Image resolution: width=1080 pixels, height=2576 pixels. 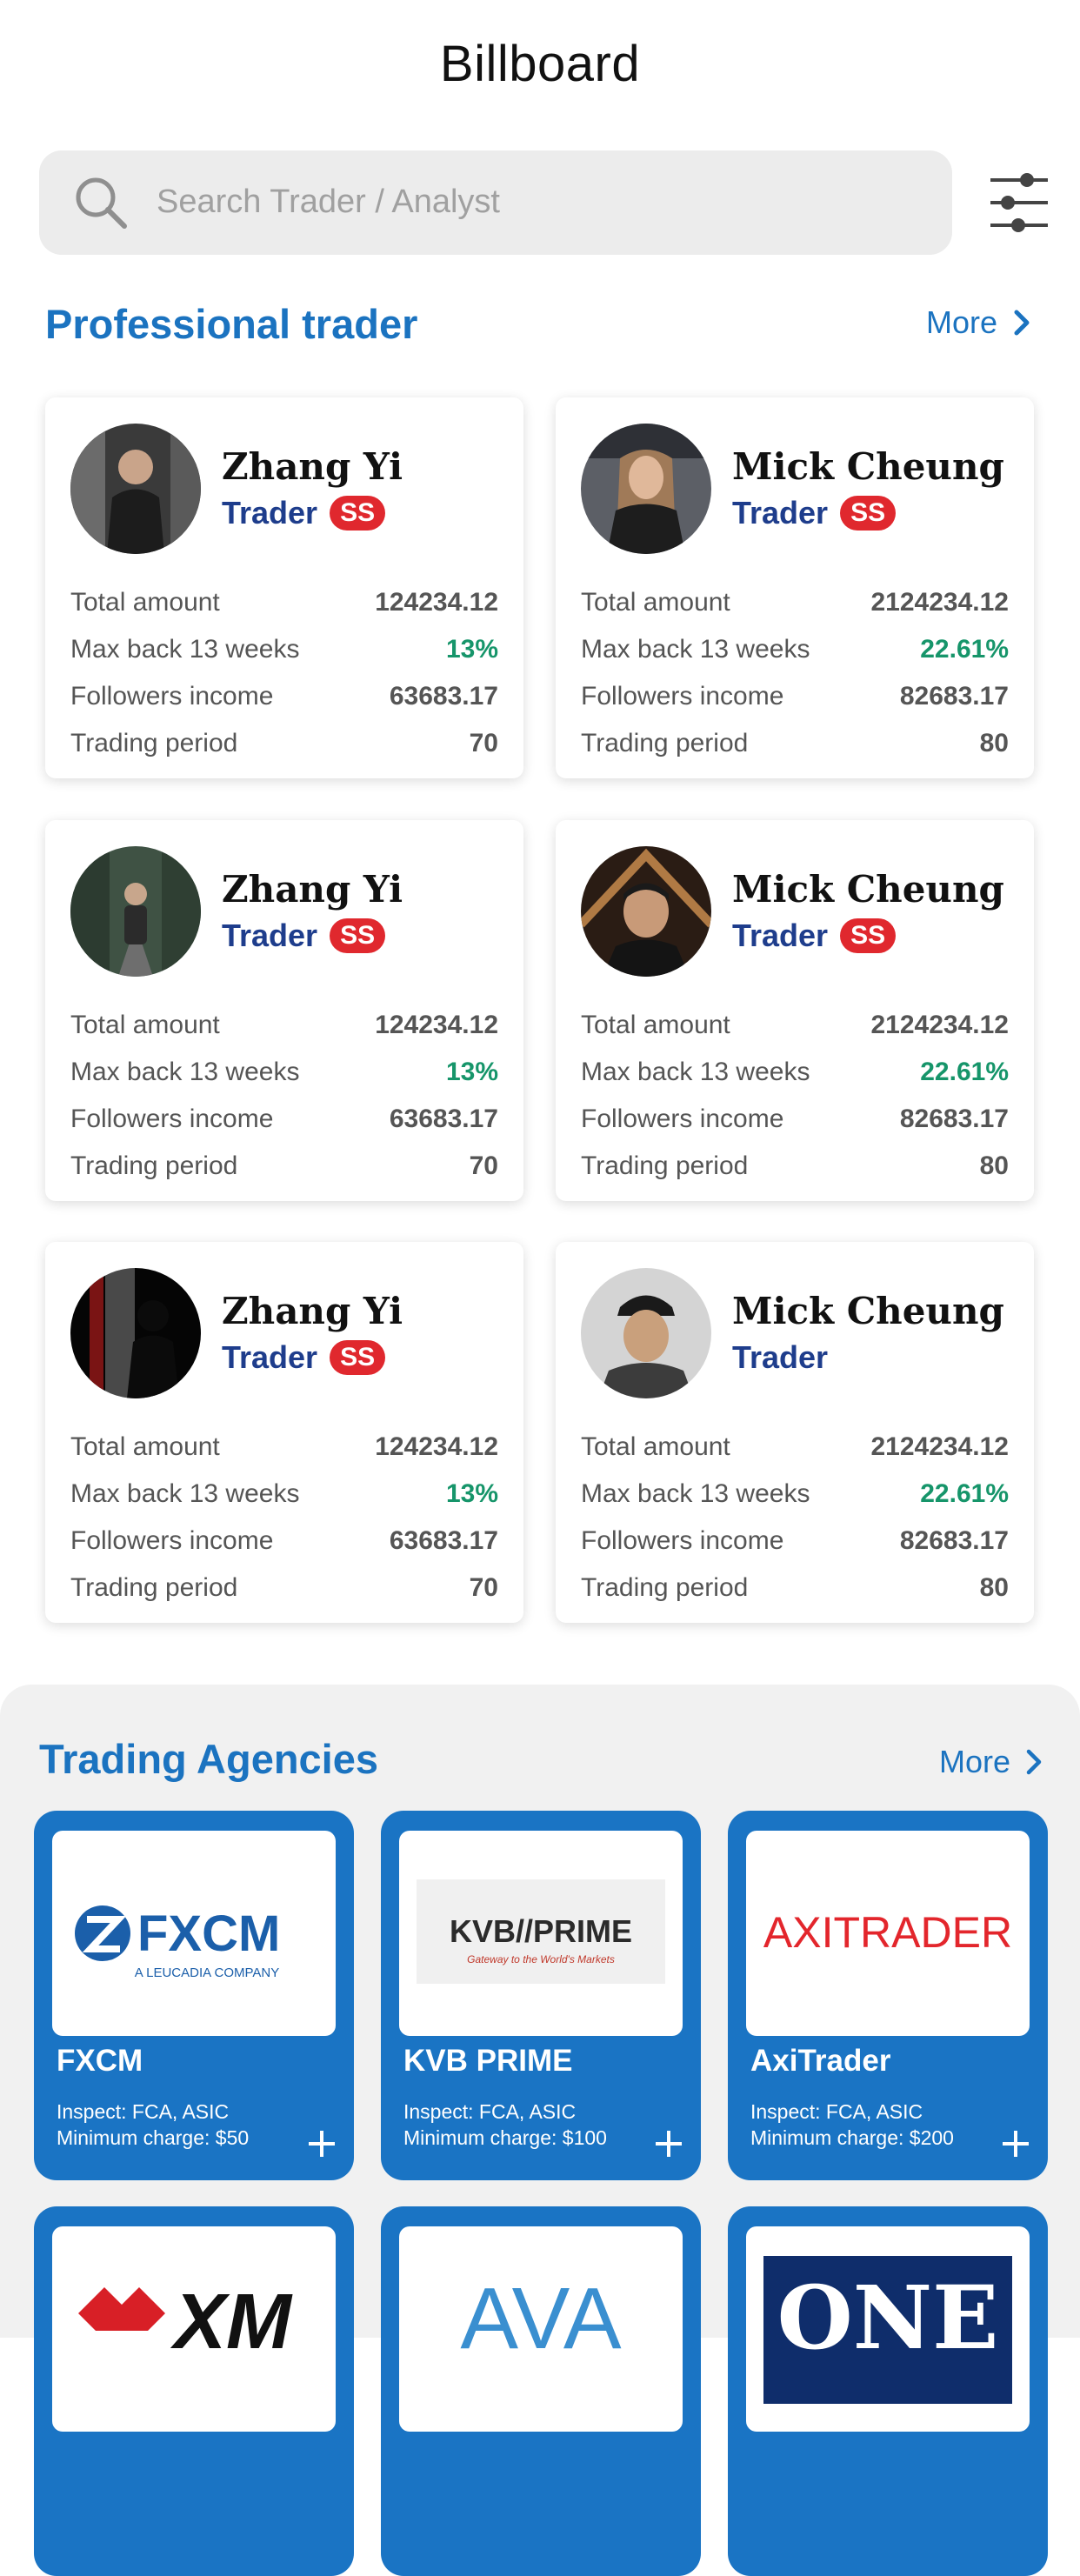 I want to click on agency-card-ava: AVA, so click(x=541, y=2391).